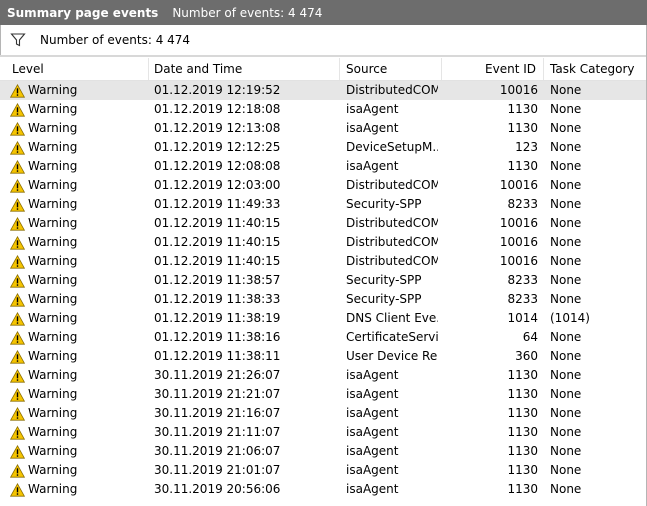 The image size is (647, 506). What do you see at coordinates (74, 69) in the screenshot?
I see `column-header-level: Level` at bounding box center [74, 69].